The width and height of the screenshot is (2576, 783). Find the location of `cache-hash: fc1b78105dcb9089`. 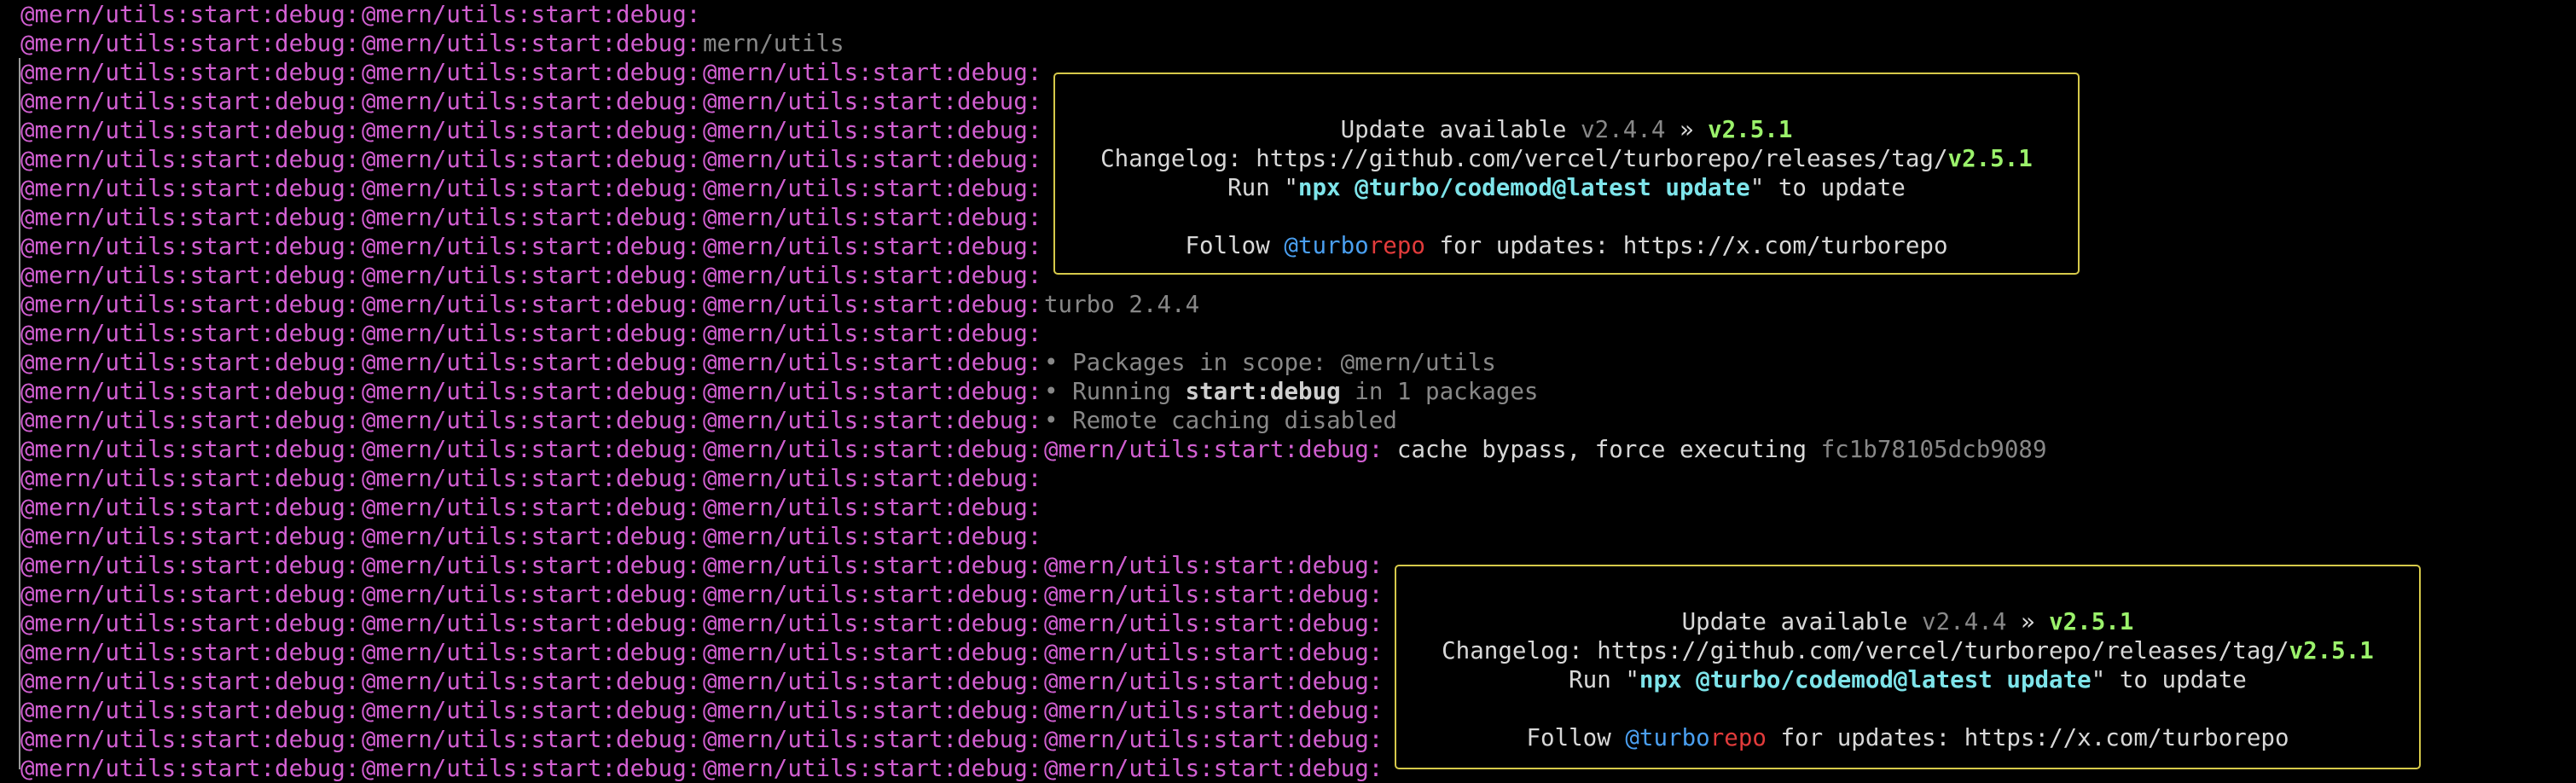

cache-hash: fc1b78105dcb9089 is located at coordinates (1933, 449).